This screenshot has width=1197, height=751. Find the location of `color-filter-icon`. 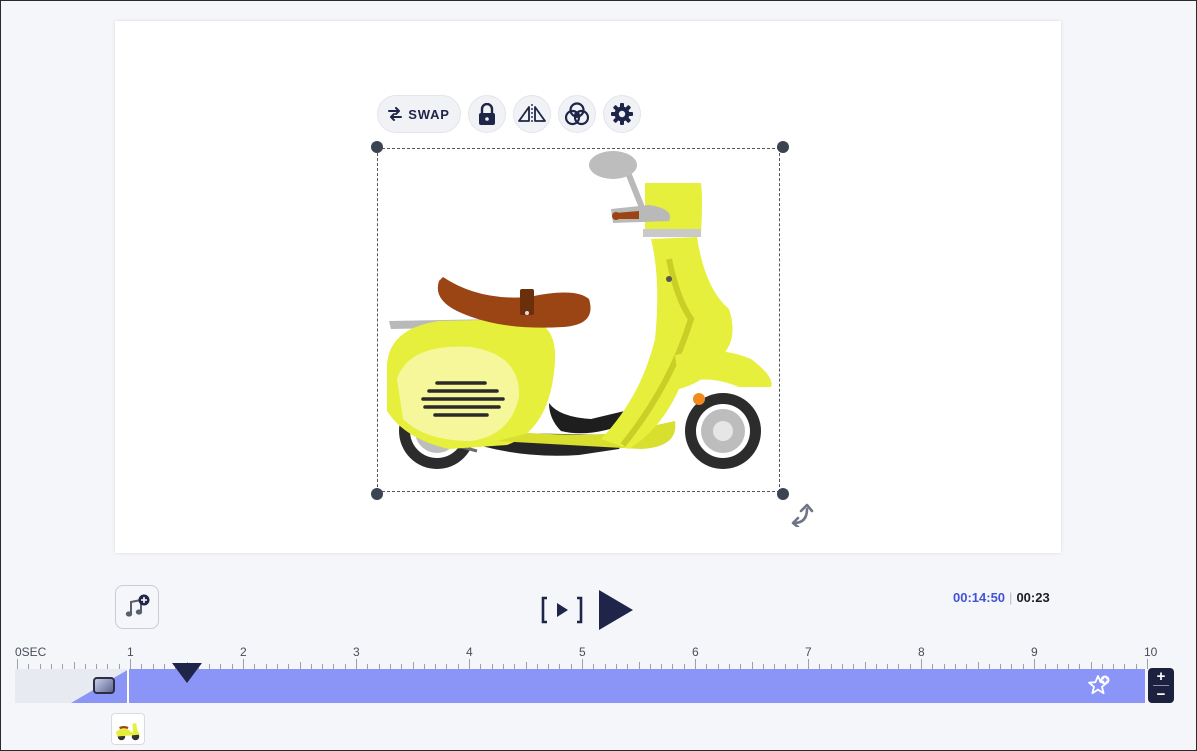

color-filter-icon is located at coordinates (577, 114).